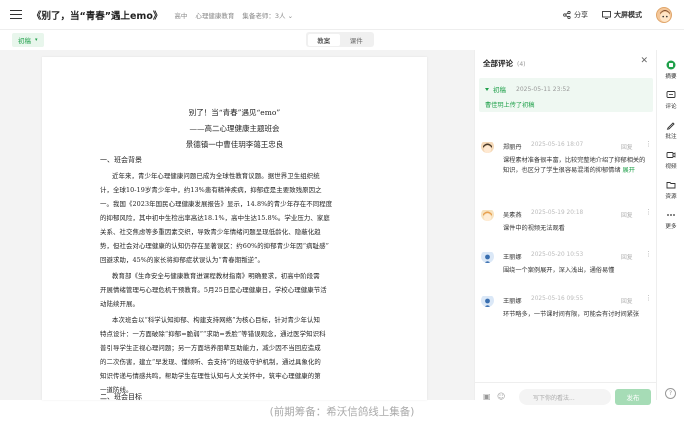 This screenshot has width=684, height=442. I want to click on rail-item-more: 更多, so click(670, 220).